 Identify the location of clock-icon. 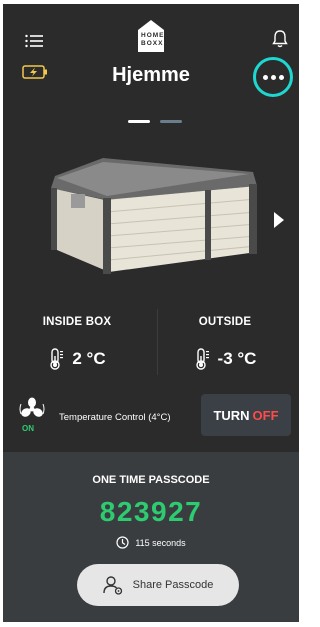
(122, 542).